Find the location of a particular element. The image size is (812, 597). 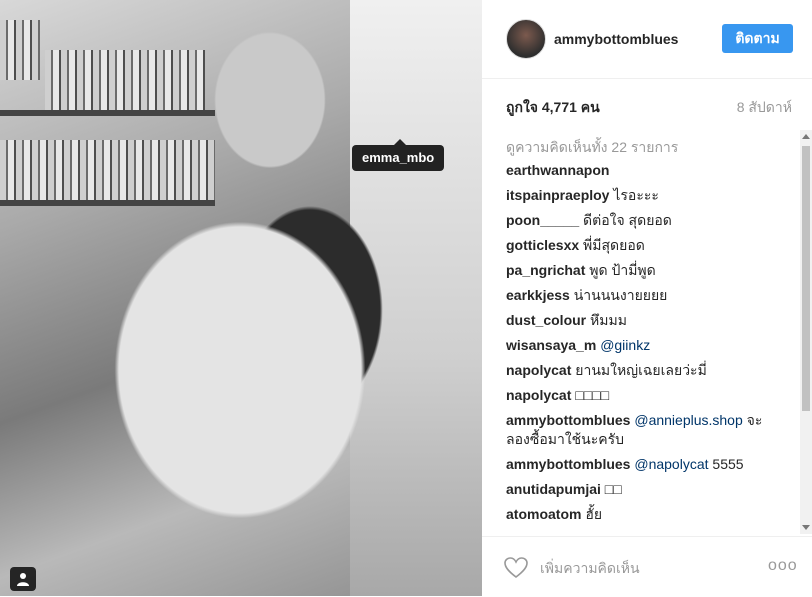

comment-text: 5555 is located at coordinates (728, 464).